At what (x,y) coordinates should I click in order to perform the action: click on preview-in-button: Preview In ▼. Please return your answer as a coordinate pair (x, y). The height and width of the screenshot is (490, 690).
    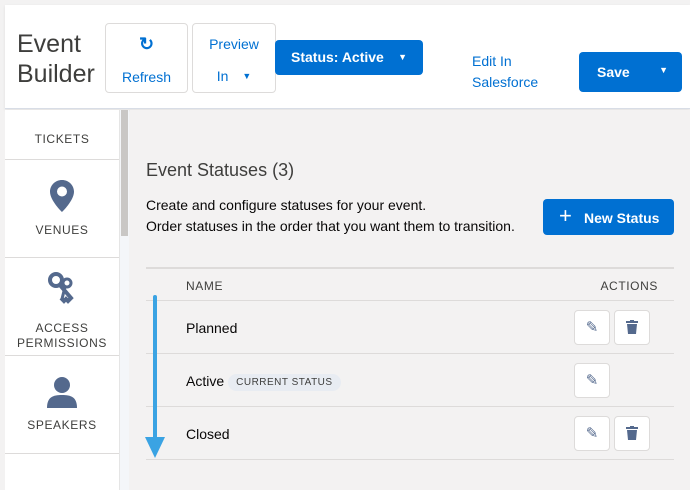
    Looking at the image, I should click on (234, 58).